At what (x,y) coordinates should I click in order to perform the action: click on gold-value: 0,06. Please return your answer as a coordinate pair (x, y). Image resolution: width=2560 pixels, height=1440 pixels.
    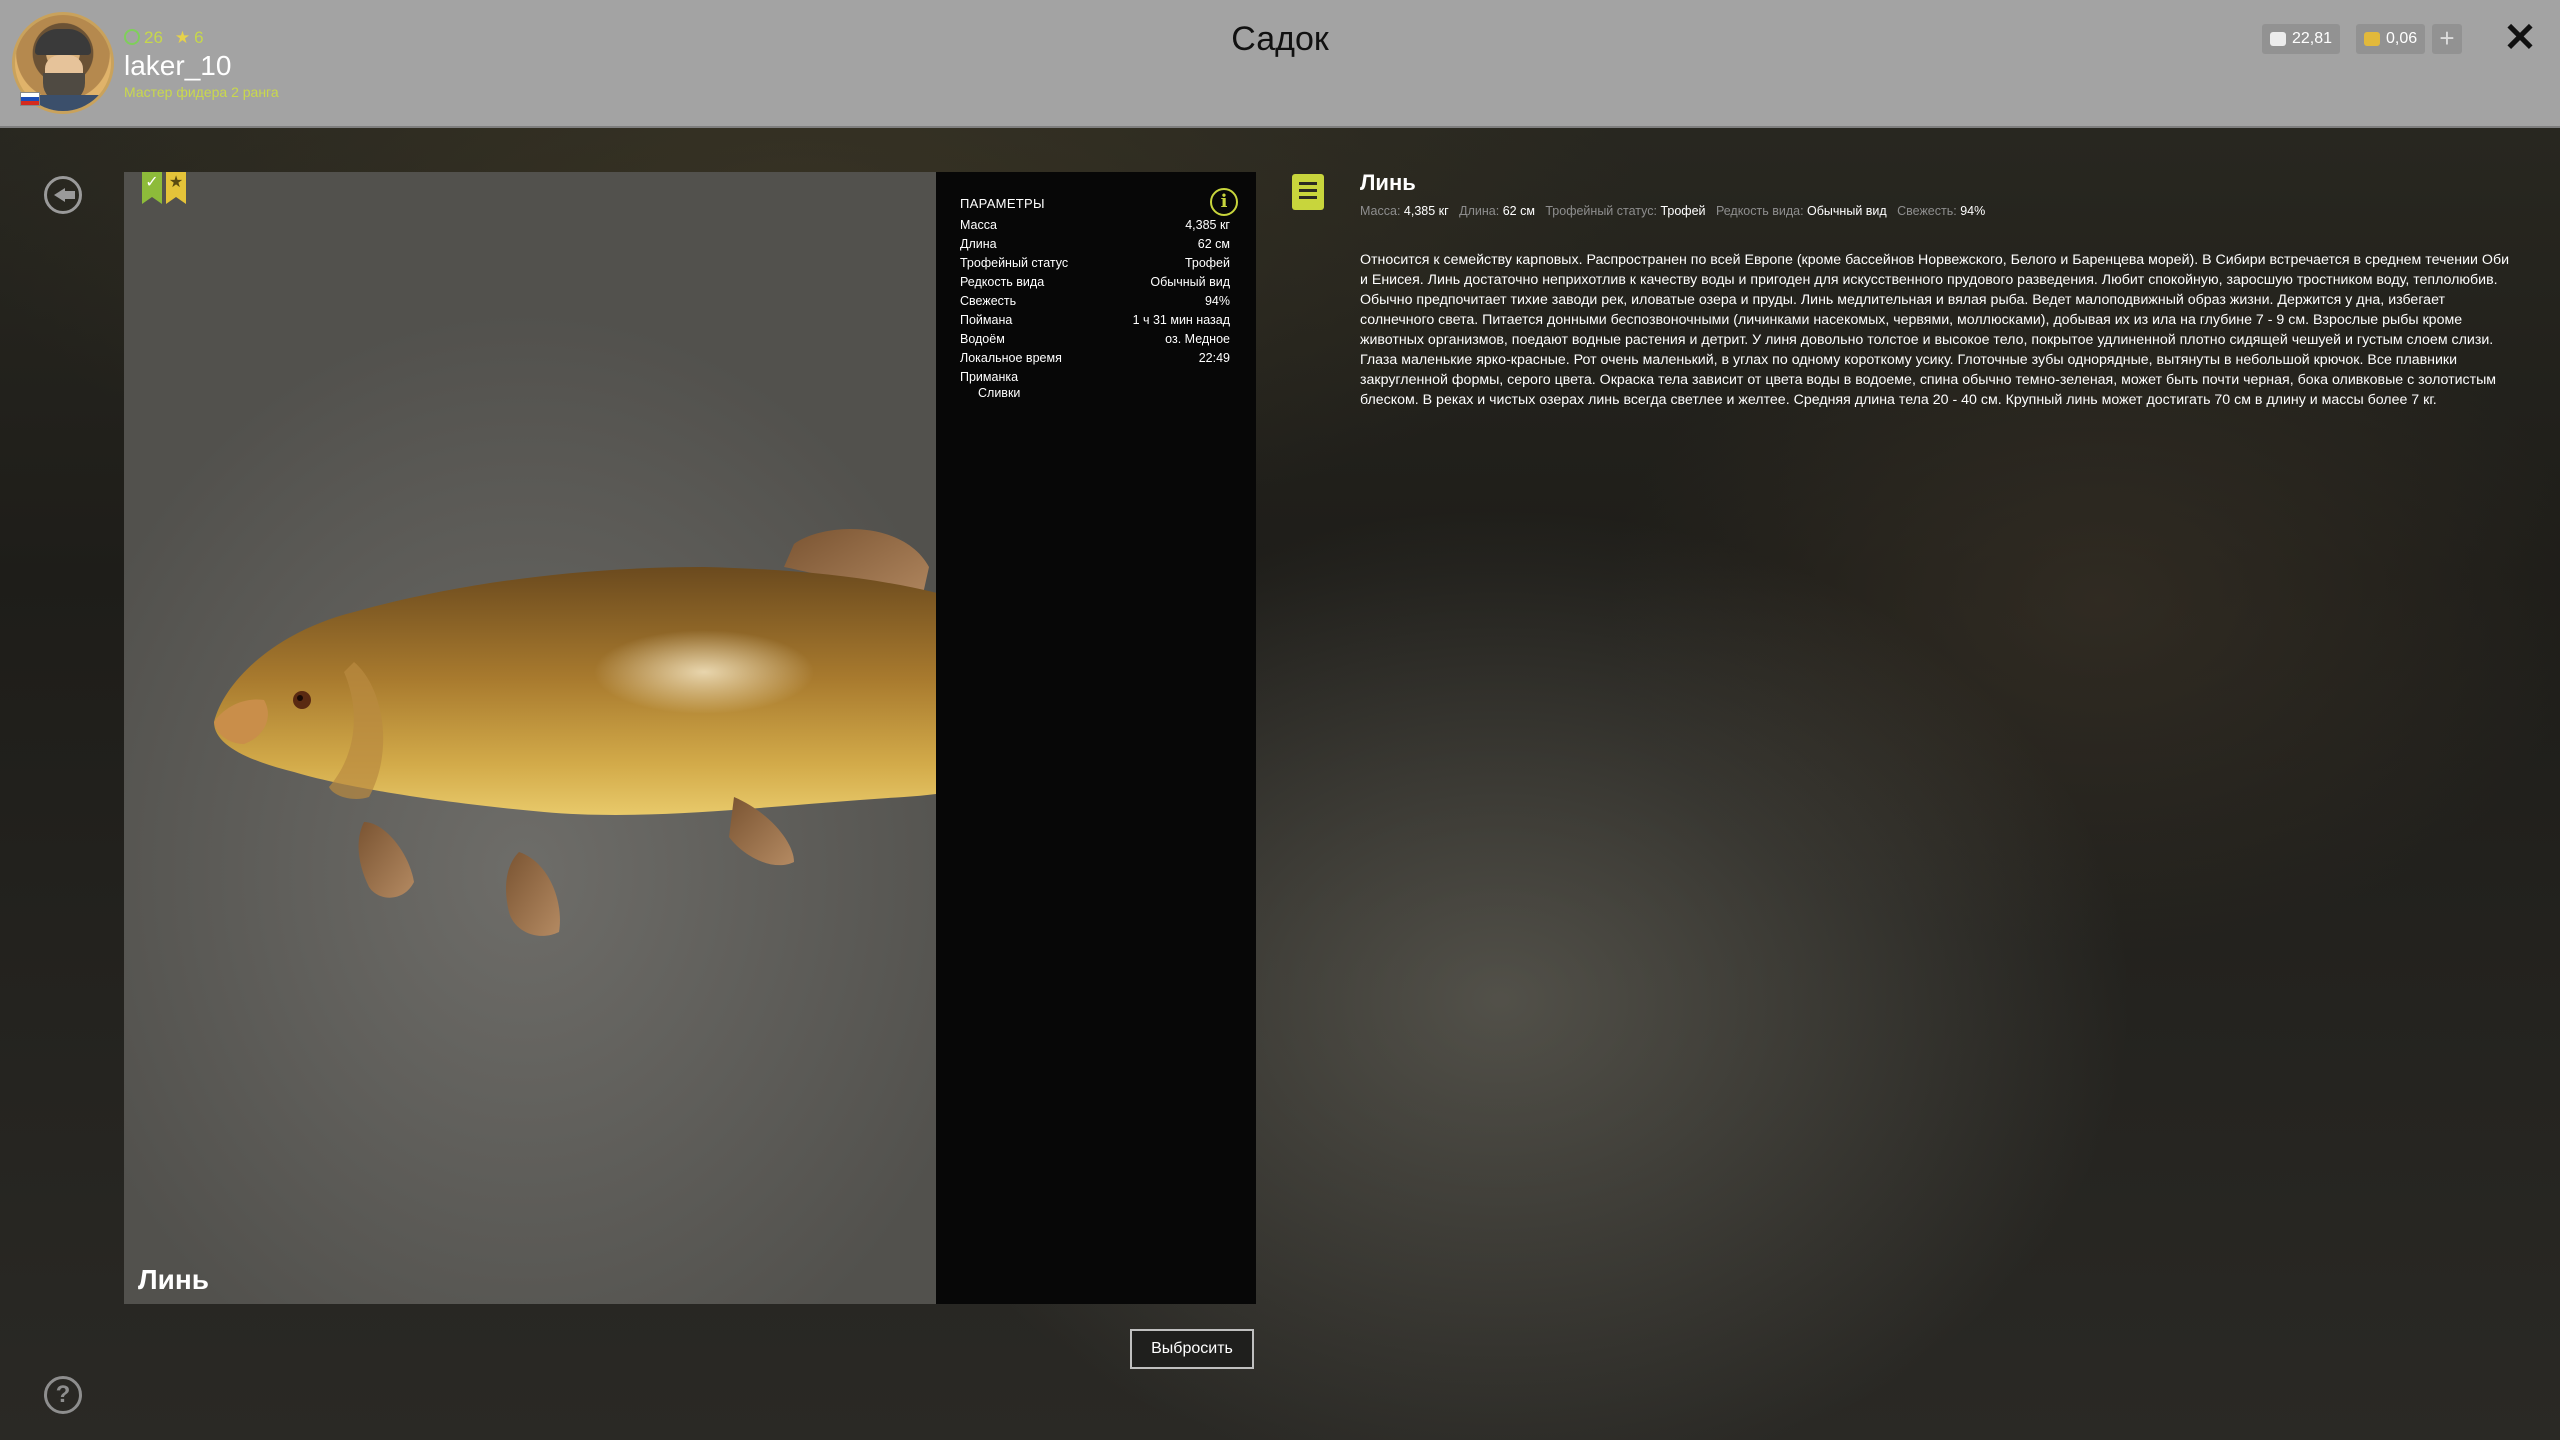
    Looking at the image, I should click on (2402, 38).